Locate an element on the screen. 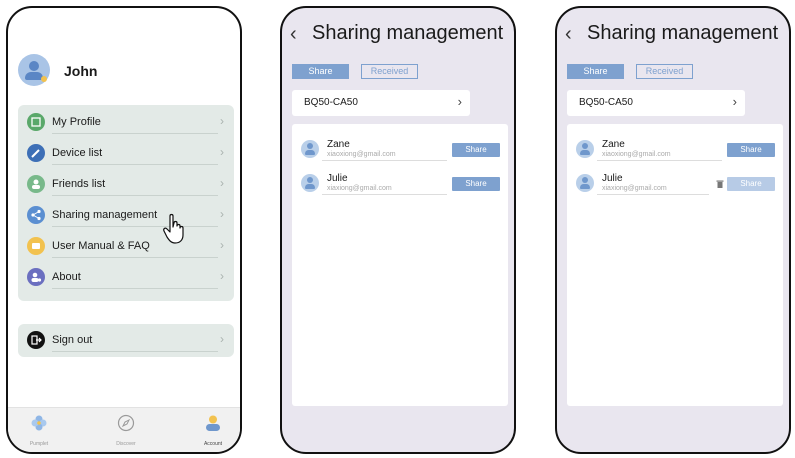  account-icon is located at coordinates (213, 423).